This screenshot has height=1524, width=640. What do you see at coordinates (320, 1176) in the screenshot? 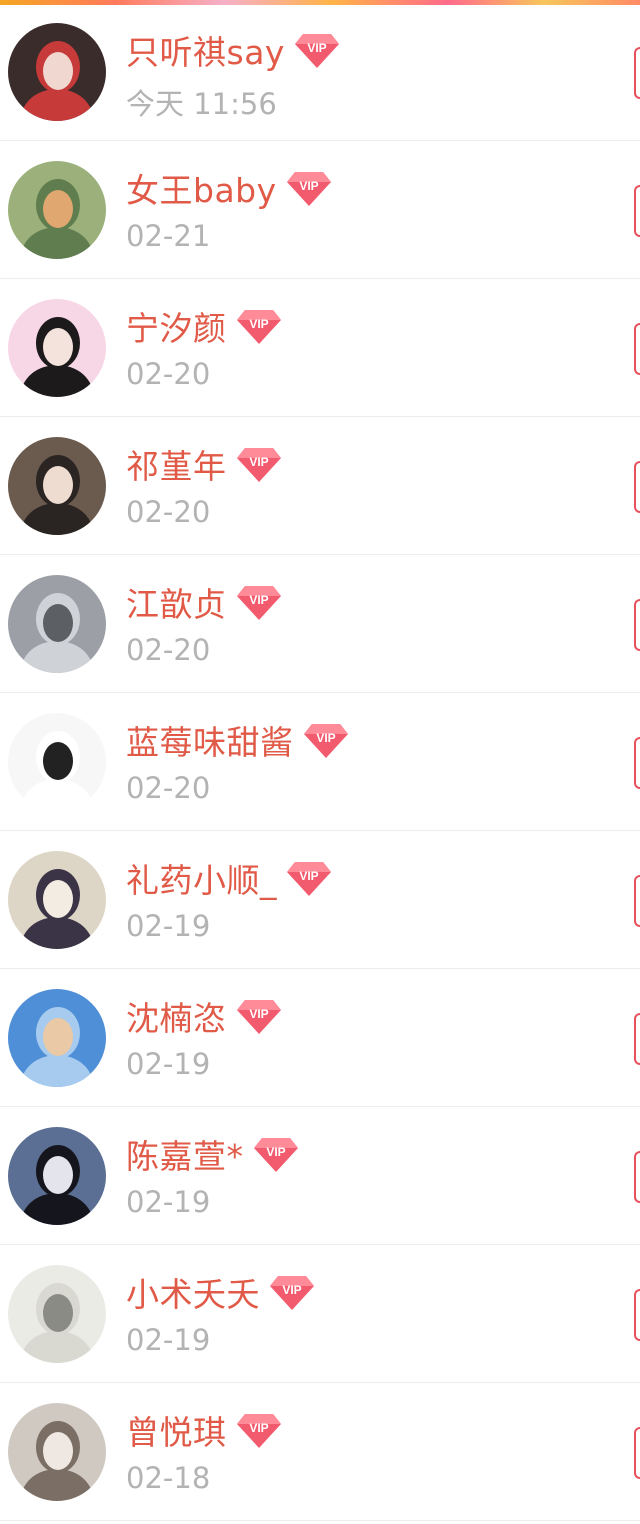
I see `contact-row: 陈嘉萱* VIP 02-19` at bounding box center [320, 1176].